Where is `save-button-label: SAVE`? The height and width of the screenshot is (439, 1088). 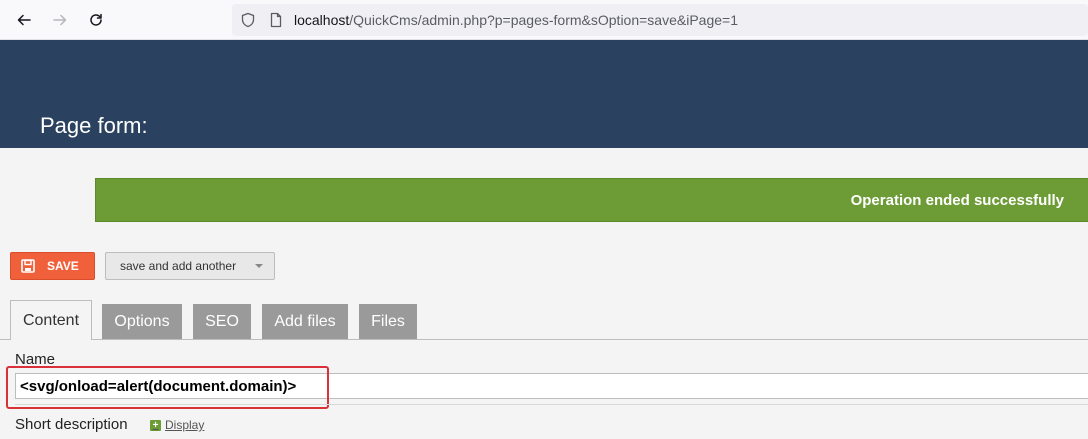
save-button-label: SAVE is located at coordinates (63, 266).